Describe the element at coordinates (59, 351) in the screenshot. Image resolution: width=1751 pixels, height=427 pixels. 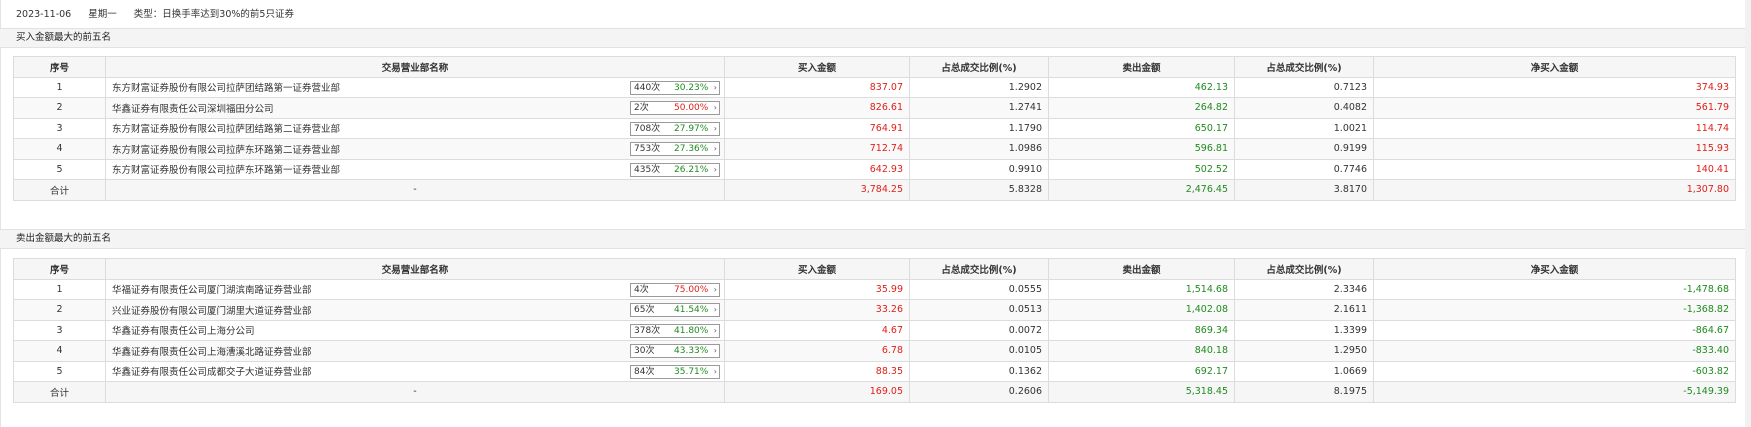
I see `row-index: 4` at that location.